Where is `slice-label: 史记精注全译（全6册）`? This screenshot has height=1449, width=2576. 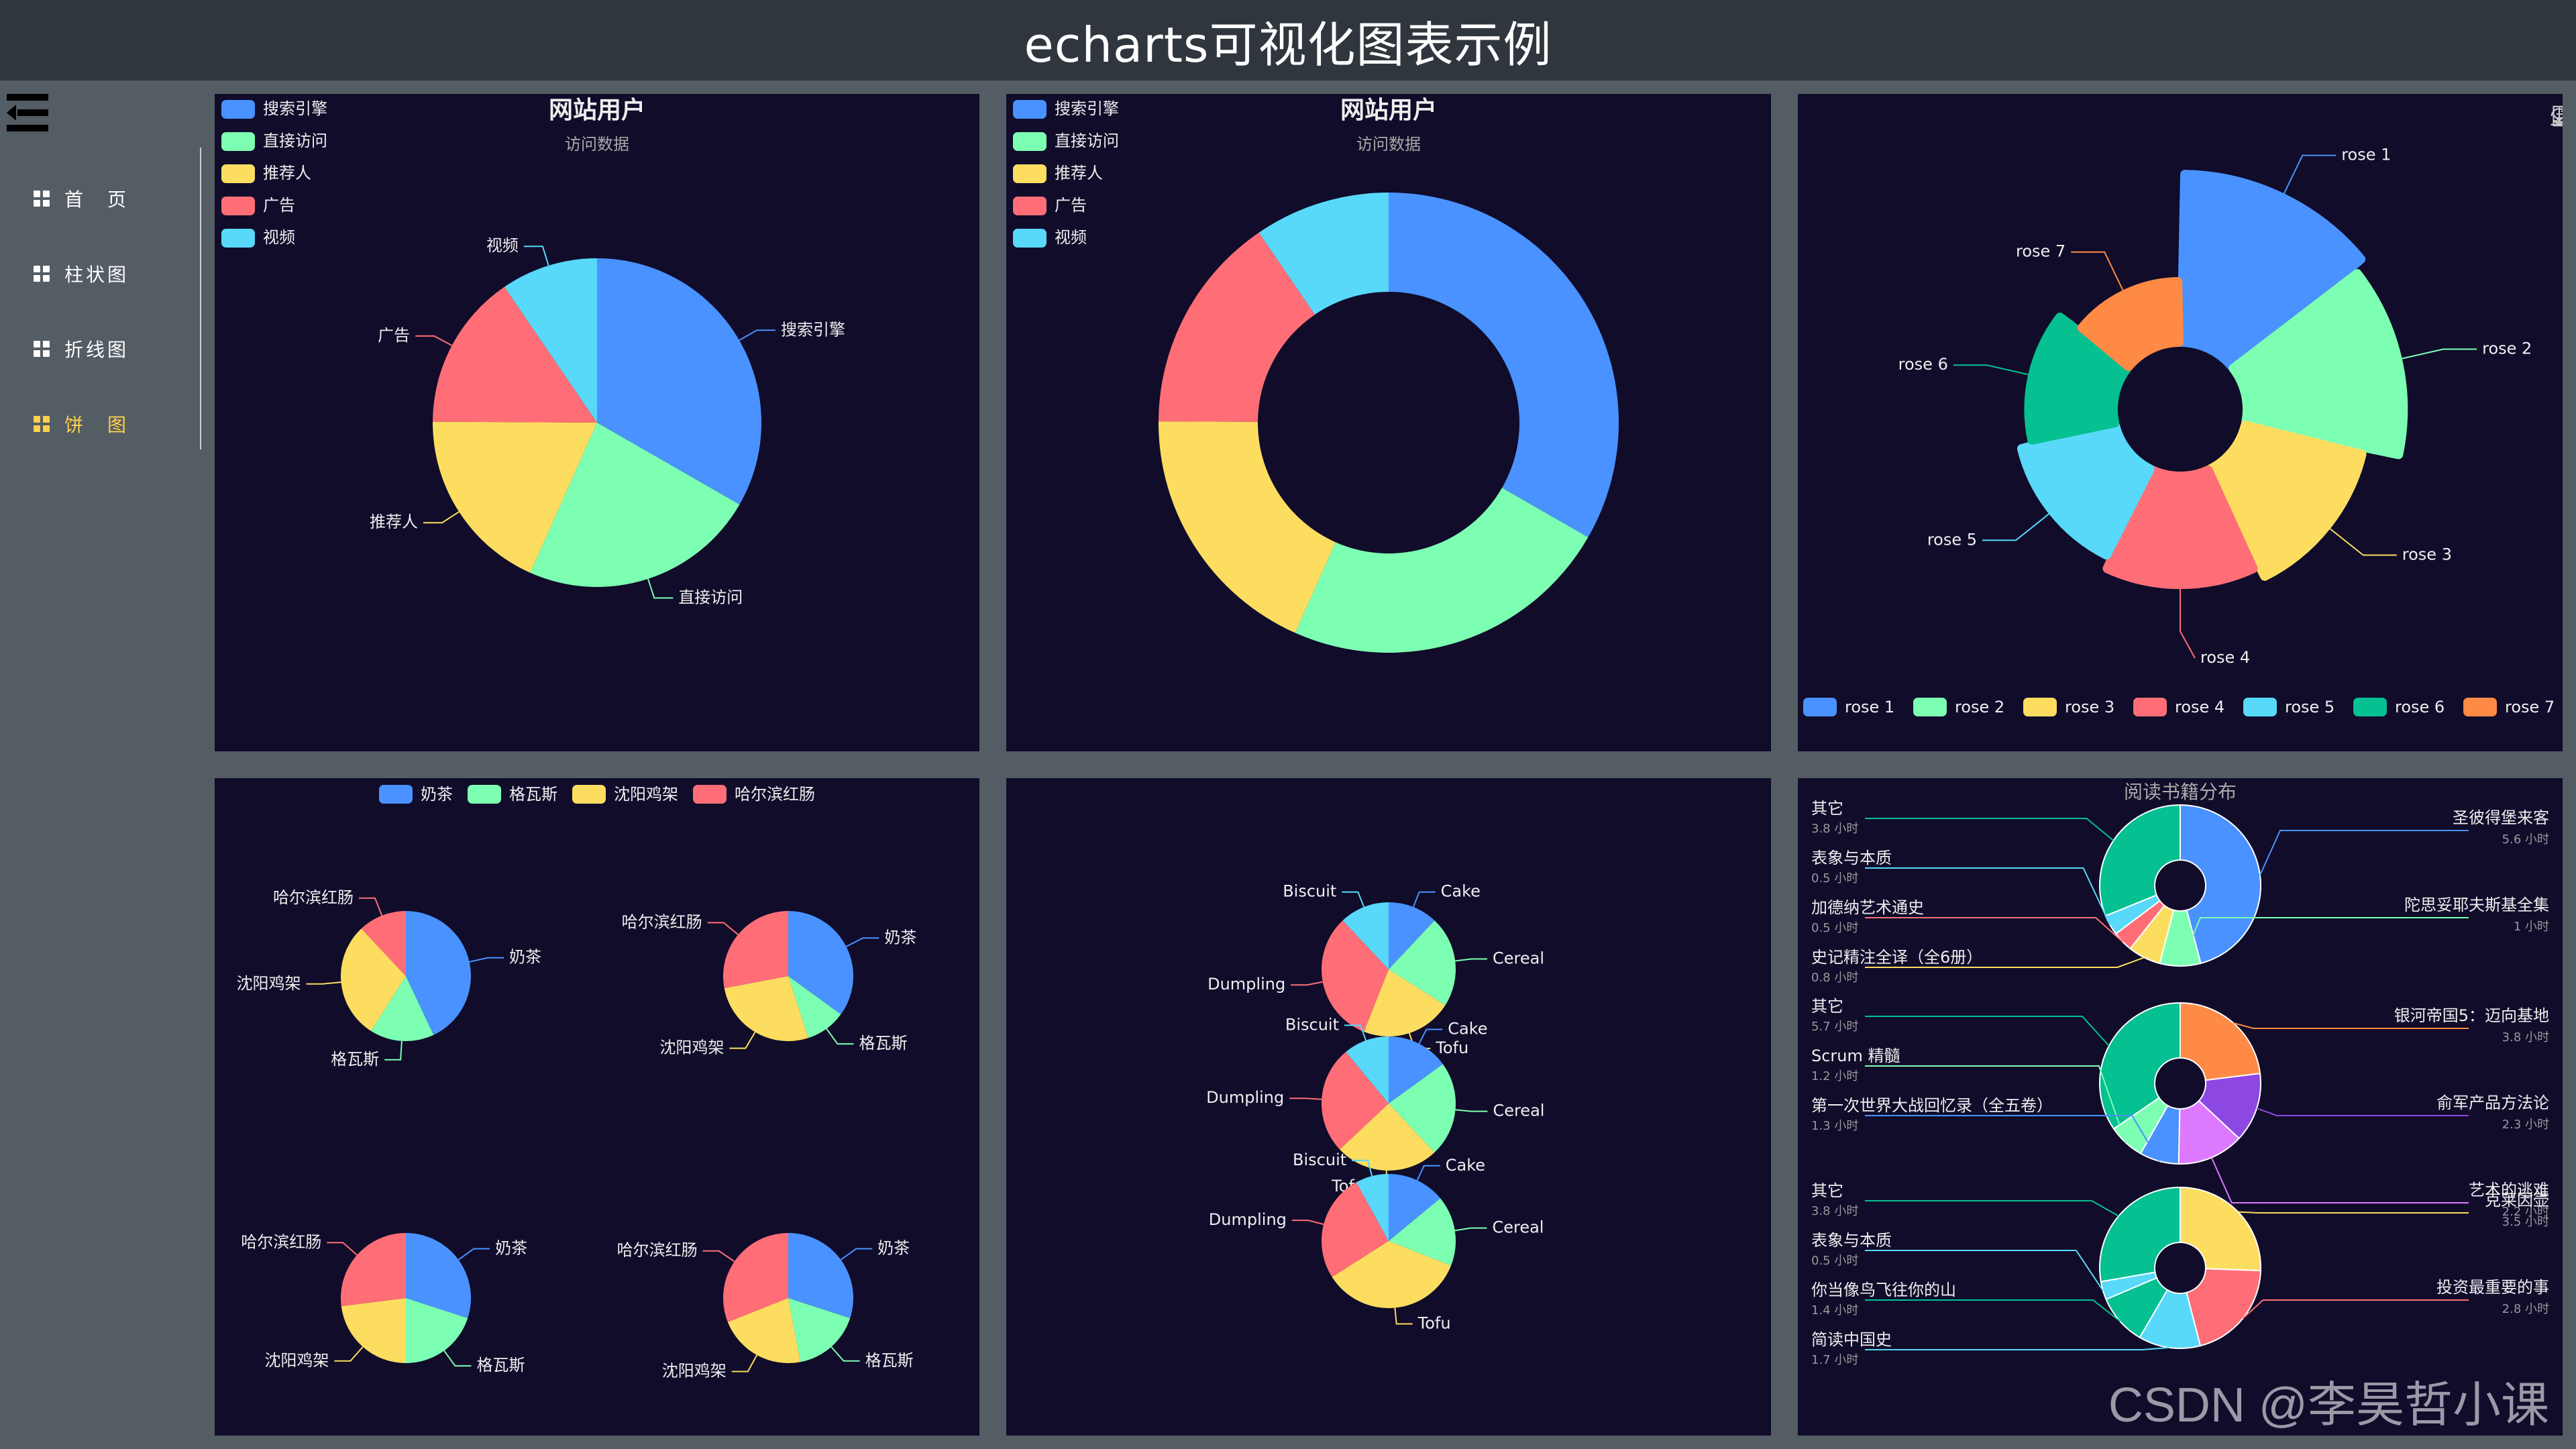
slice-label: 史记精注全译（全6册） is located at coordinates (1896, 957).